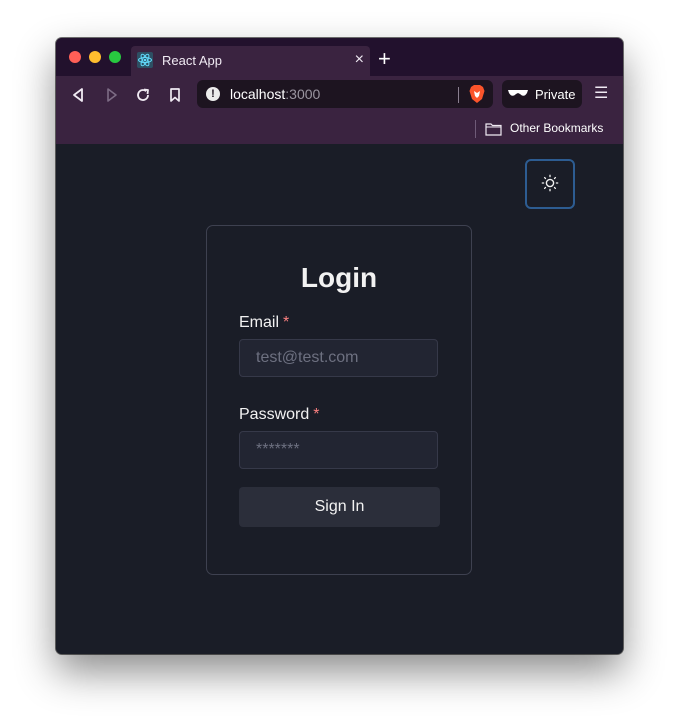 The width and height of the screenshot is (679, 728). Describe the element at coordinates (339, 129) in the screenshot. I see `bookmarks-bar: Other Bookmarks` at that location.